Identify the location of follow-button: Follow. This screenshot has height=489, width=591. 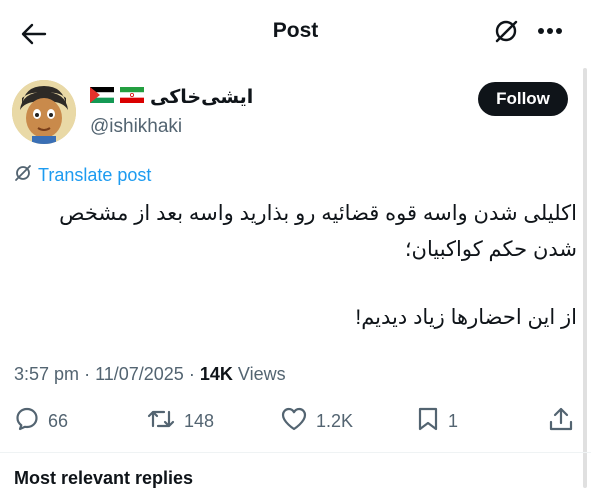
(523, 99).